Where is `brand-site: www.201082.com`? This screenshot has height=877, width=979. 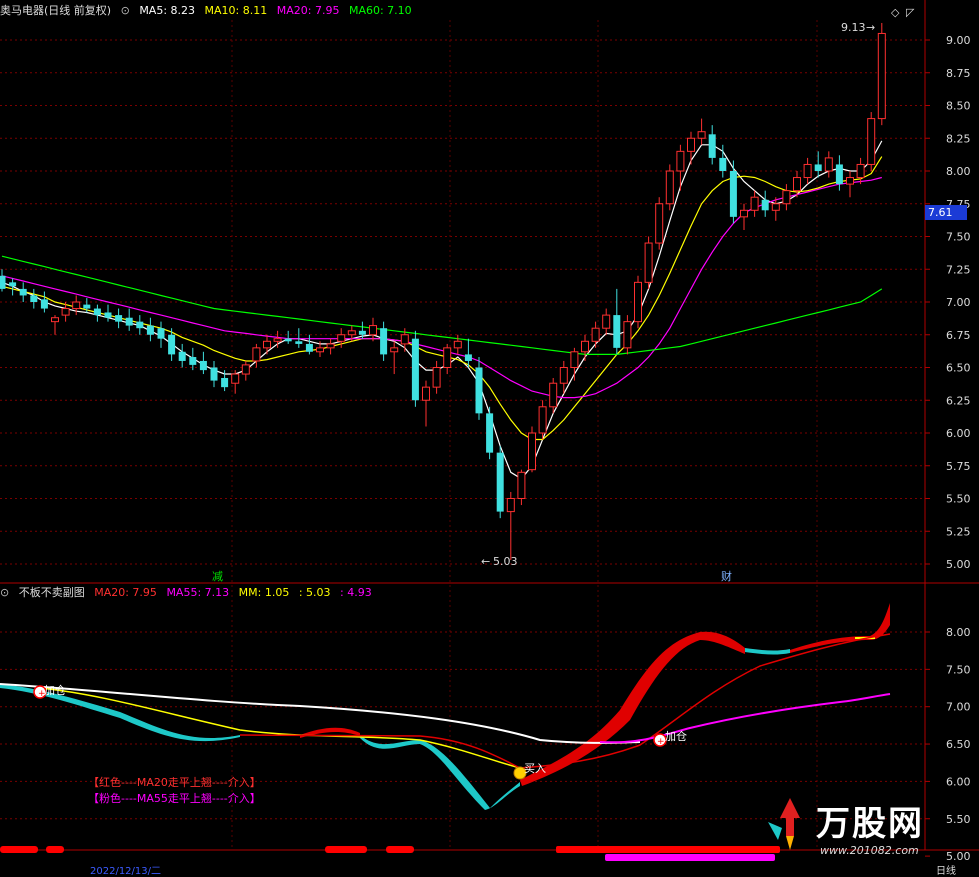 brand-site: www.201082.com is located at coordinates (869, 850).